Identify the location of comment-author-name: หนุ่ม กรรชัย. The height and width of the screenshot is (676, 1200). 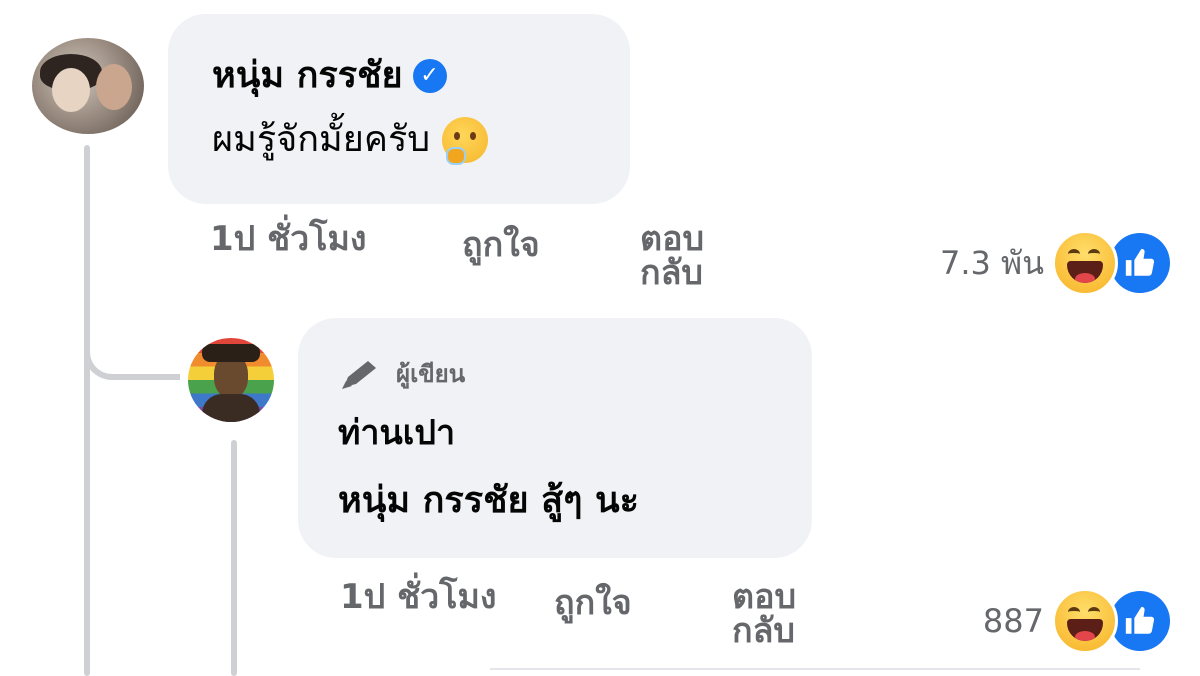
(307, 76).